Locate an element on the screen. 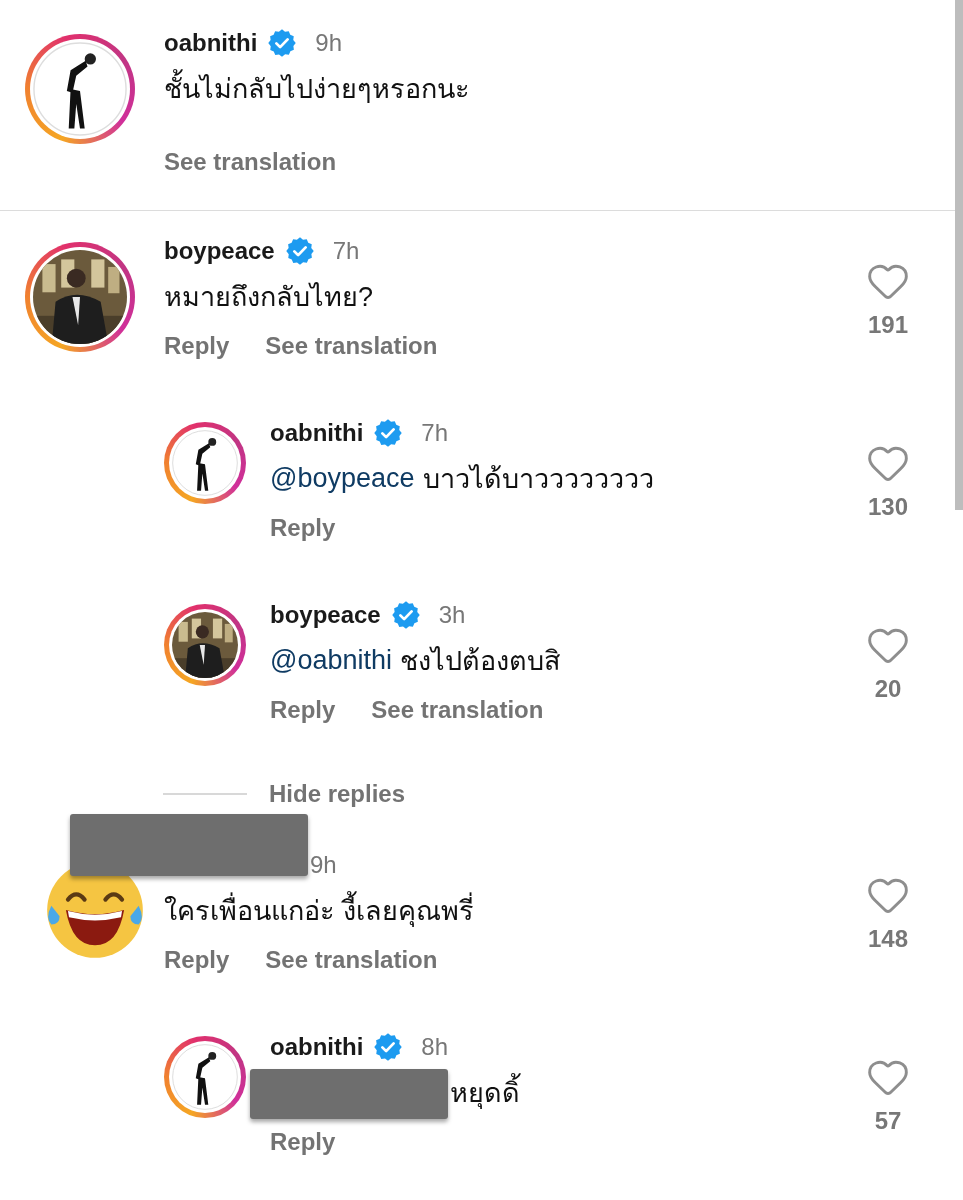  like-count: 191 is located at coordinates (887, 325).